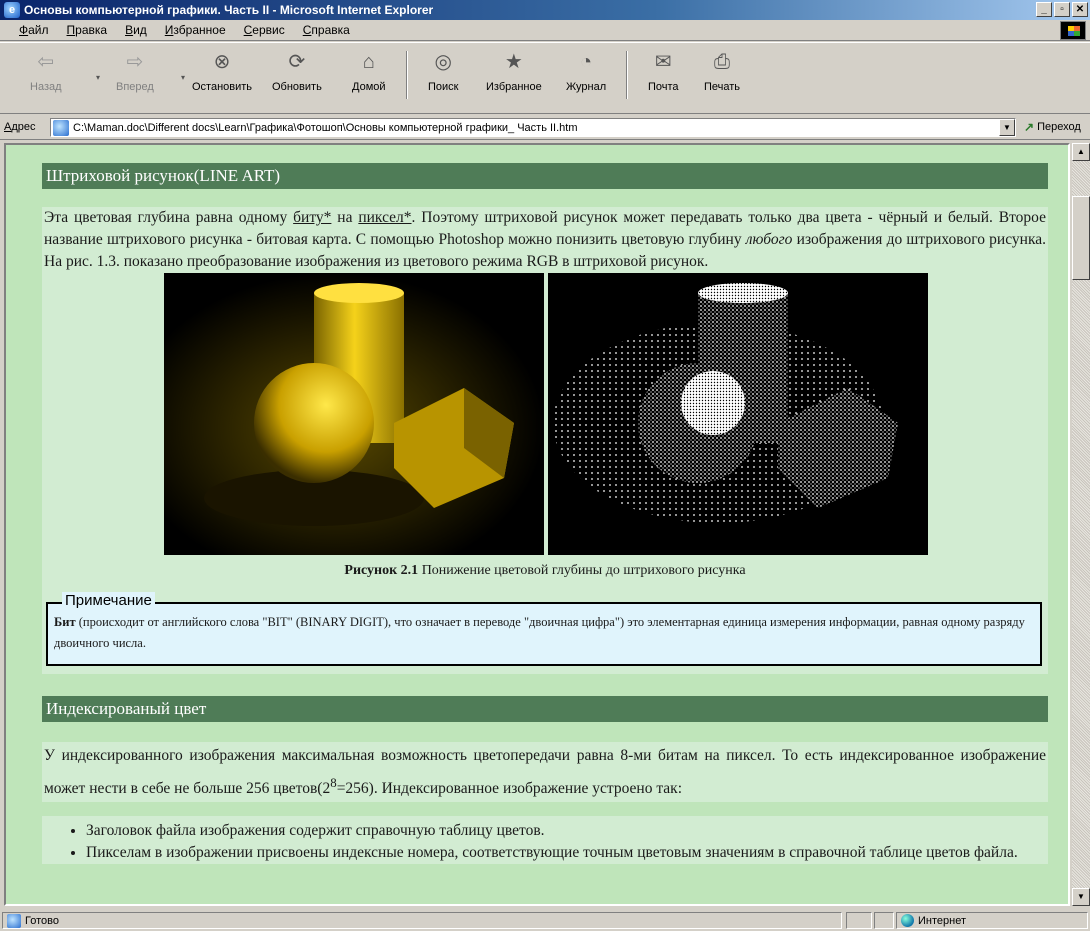 This screenshot has width=1090, height=931. Describe the element at coordinates (12, 10) in the screenshot. I see `ie-icon: e` at that location.